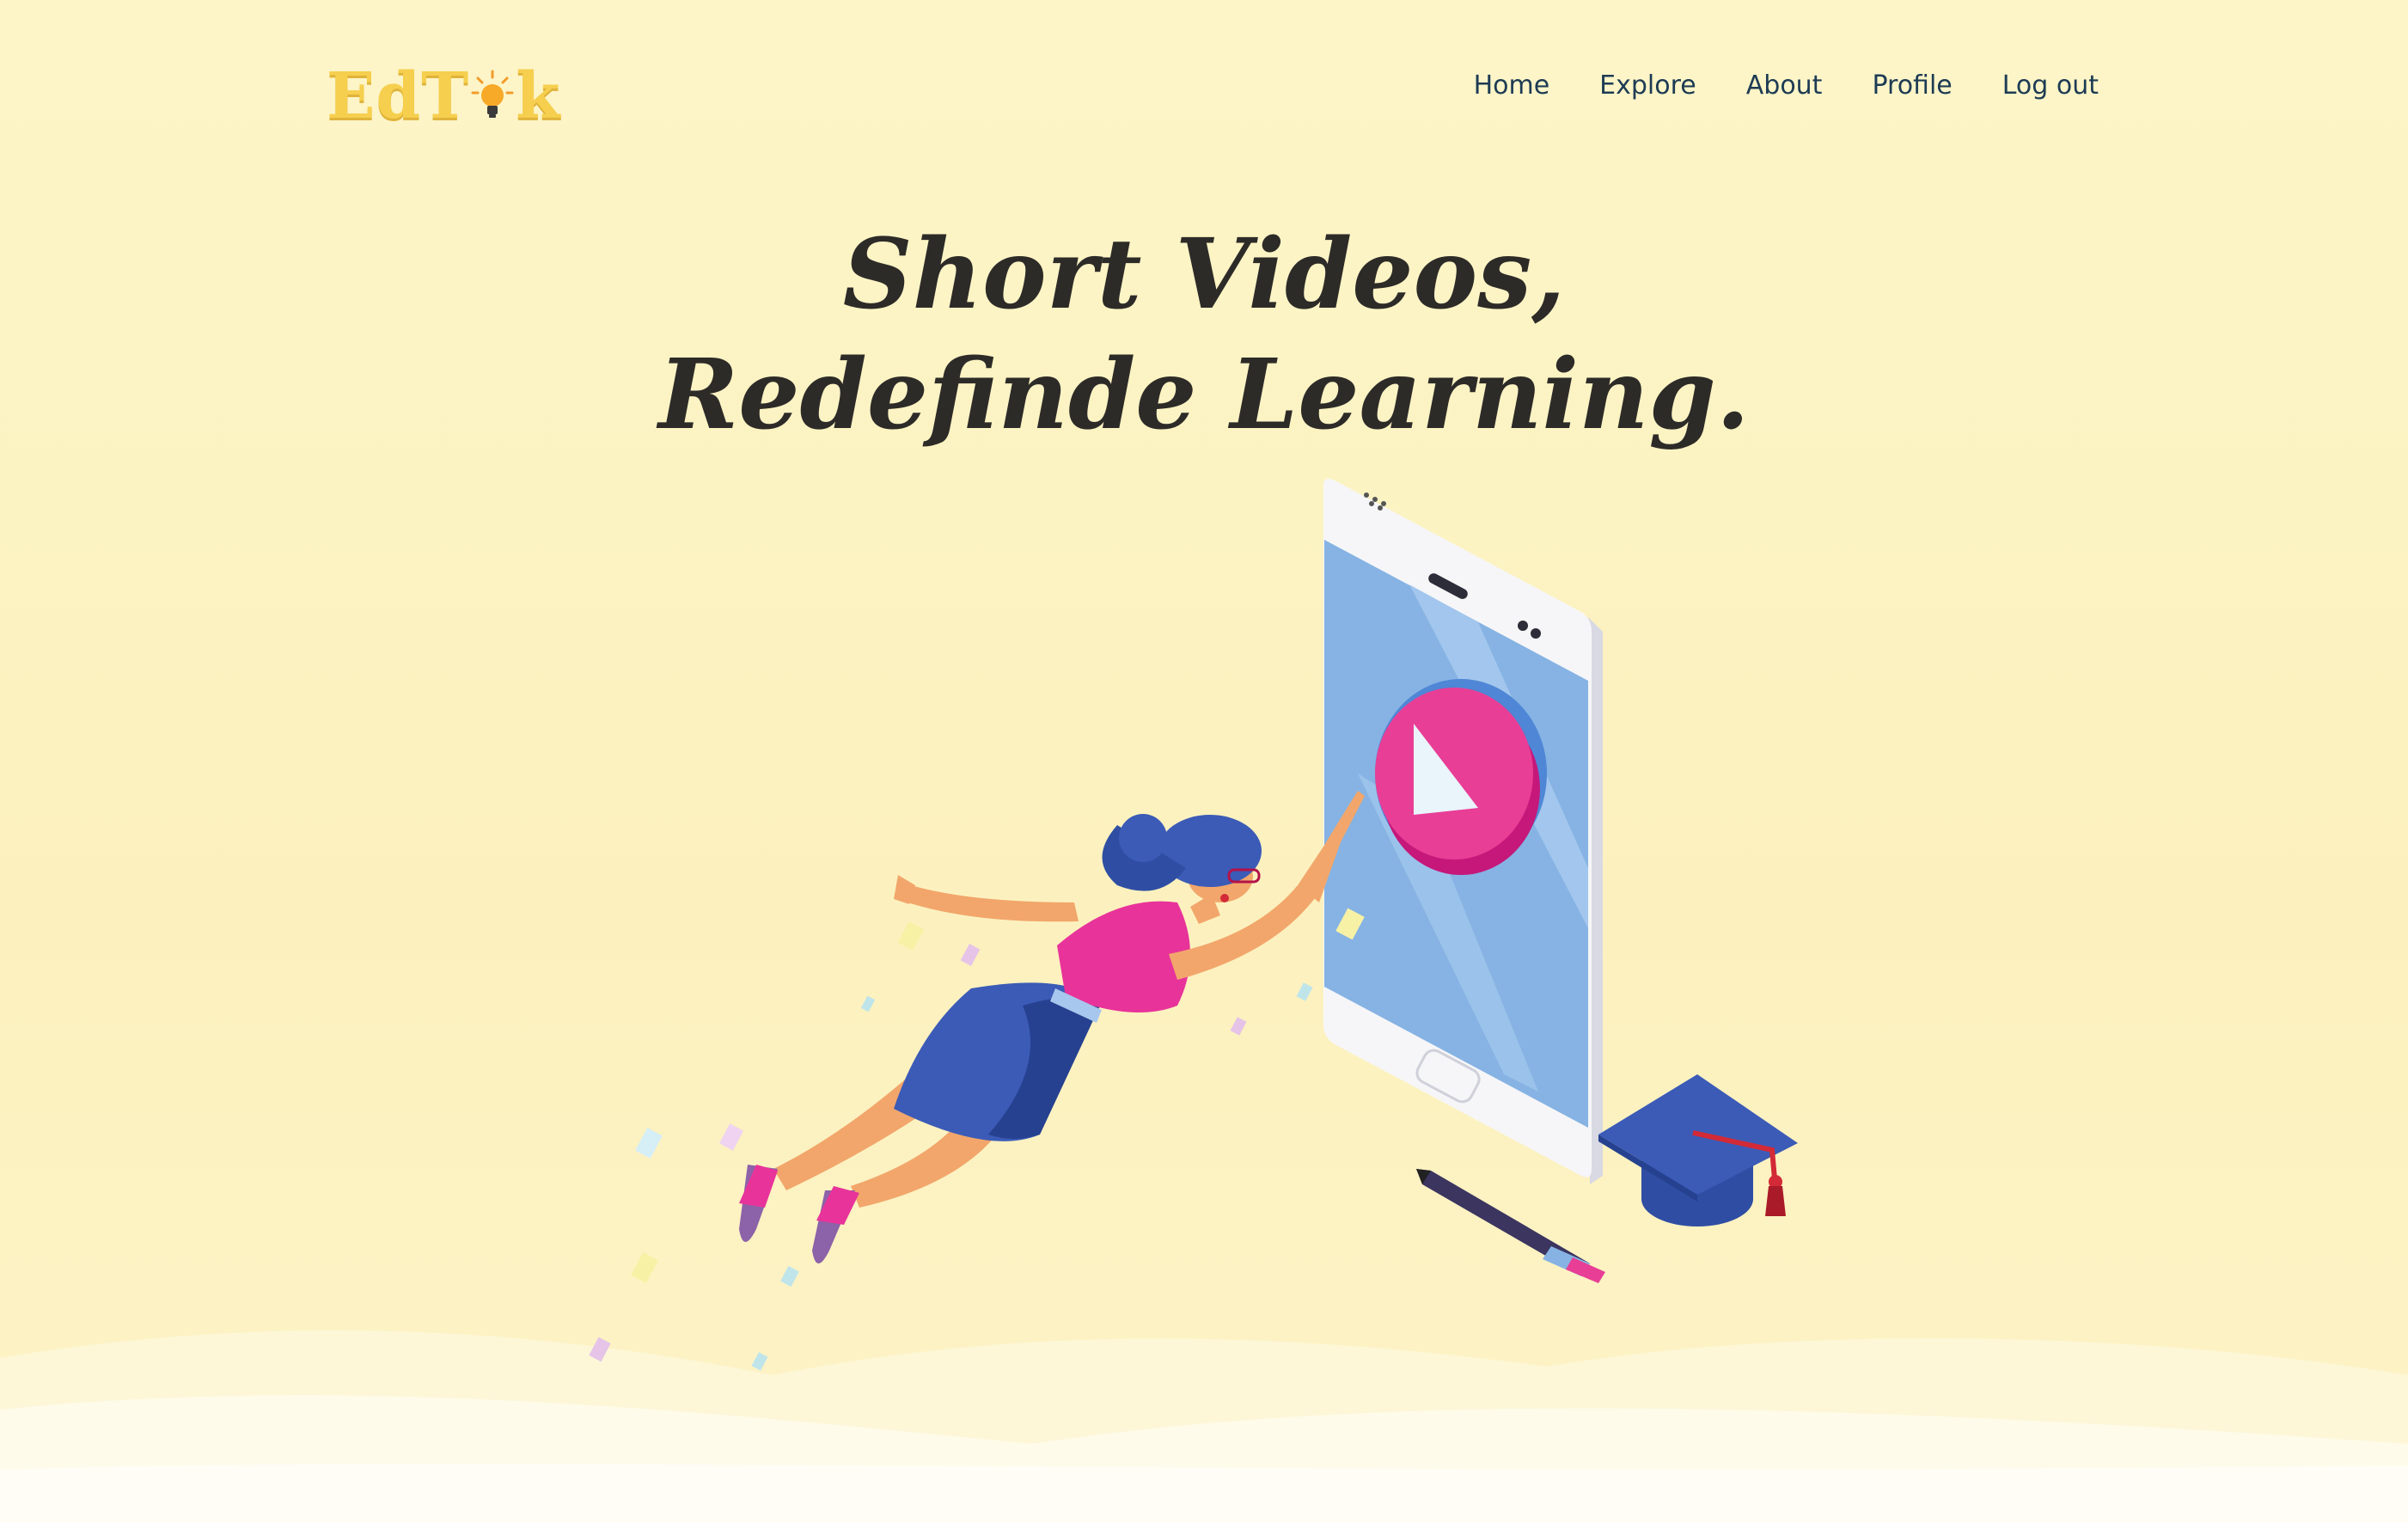  Describe the element at coordinates (1510, 1226) in the screenshot. I see `pencil-icon` at that location.